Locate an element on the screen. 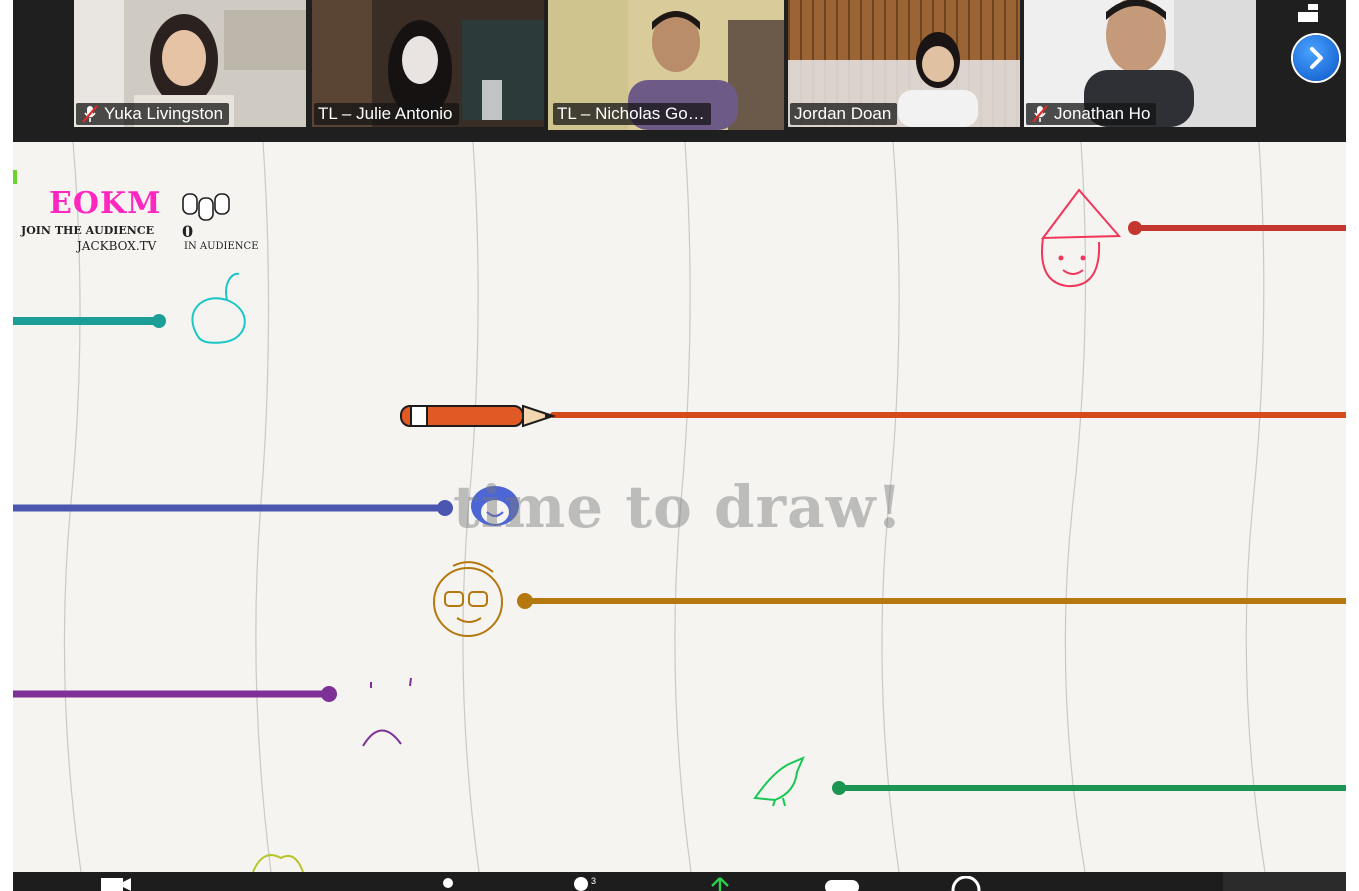  player-doodle-red is located at coordinates (1081, 238).